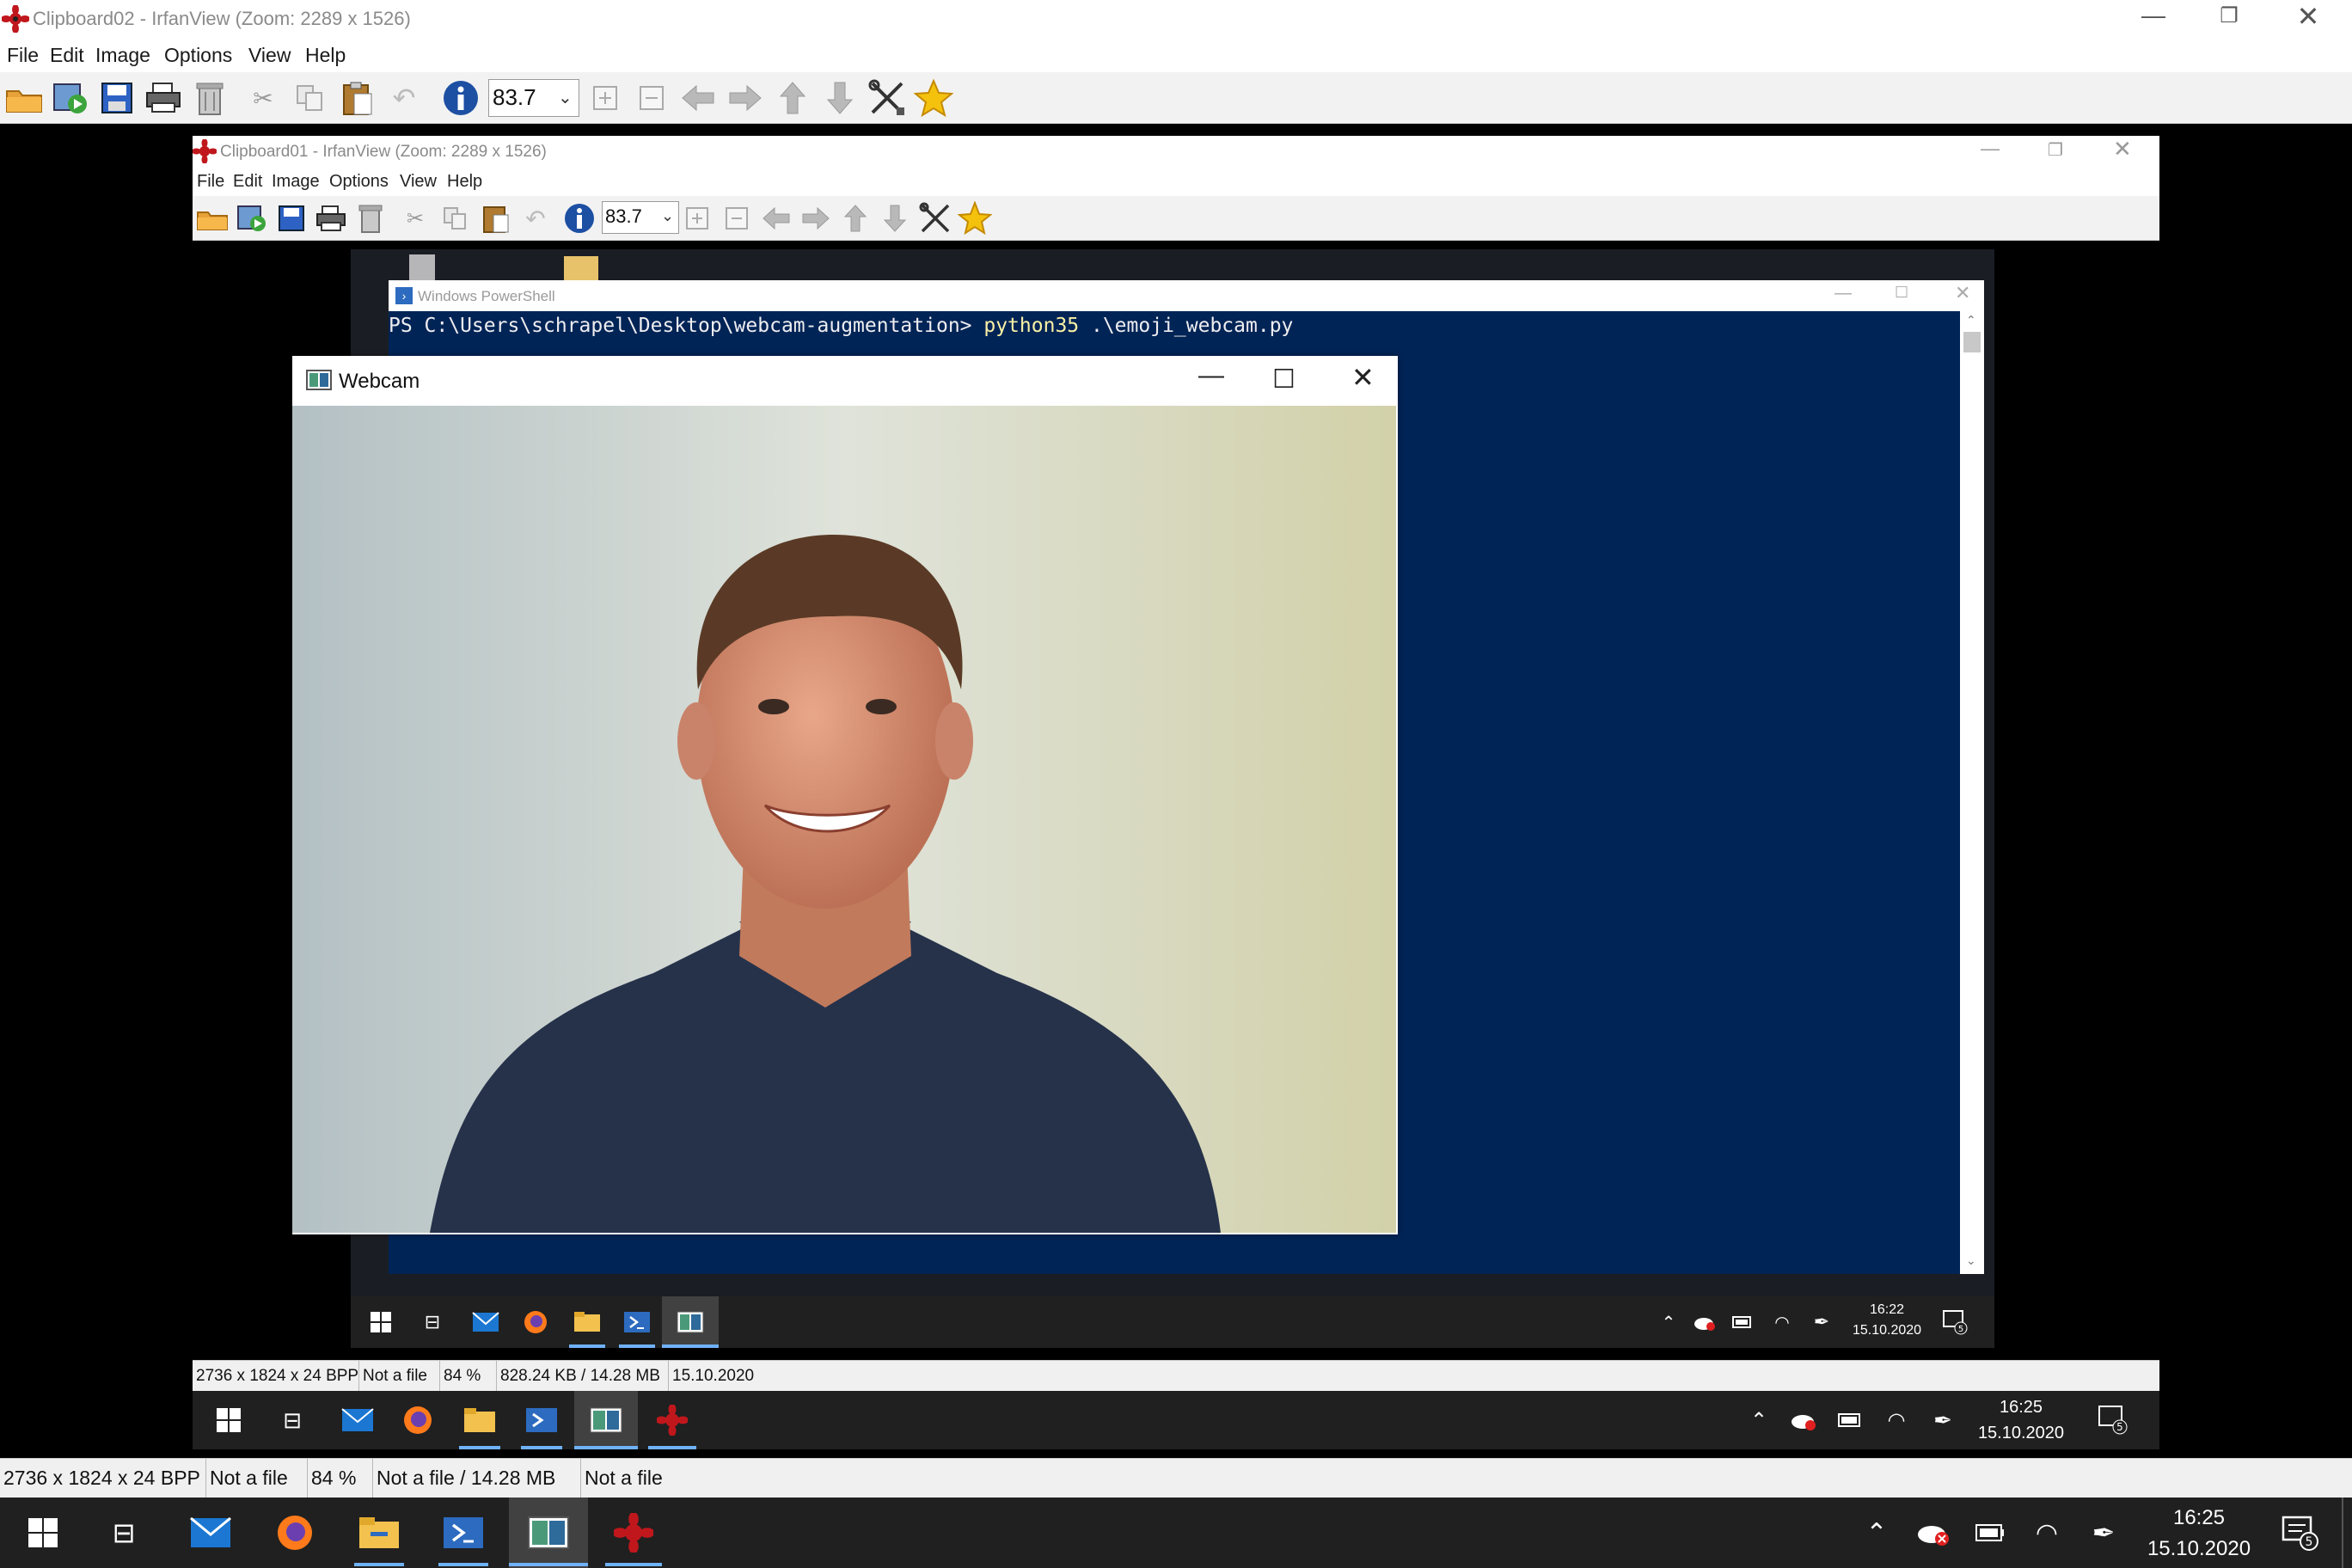 The height and width of the screenshot is (1568, 2352). I want to click on print-icon, so click(163, 98).